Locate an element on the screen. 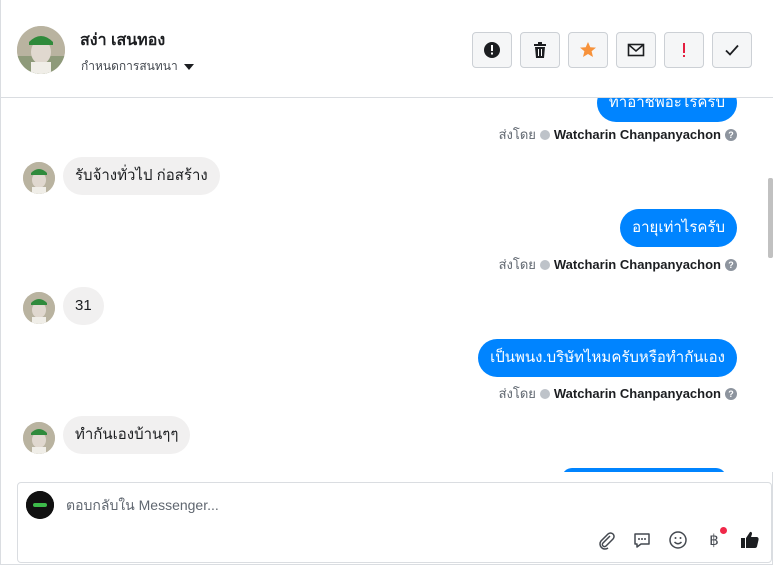  follow-up-button is located at coordinates (684, 50).